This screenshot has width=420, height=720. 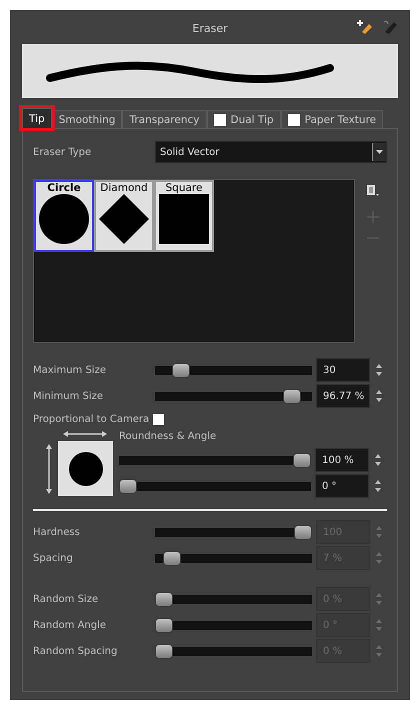 I want to click on tip-tile: Square, so click(x=184, y=216).